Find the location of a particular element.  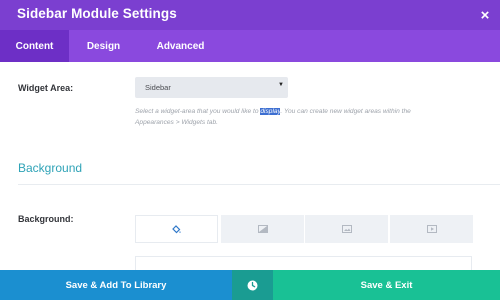

settings-tabs: Content Design Advanced is located at coordinates (250, 46).